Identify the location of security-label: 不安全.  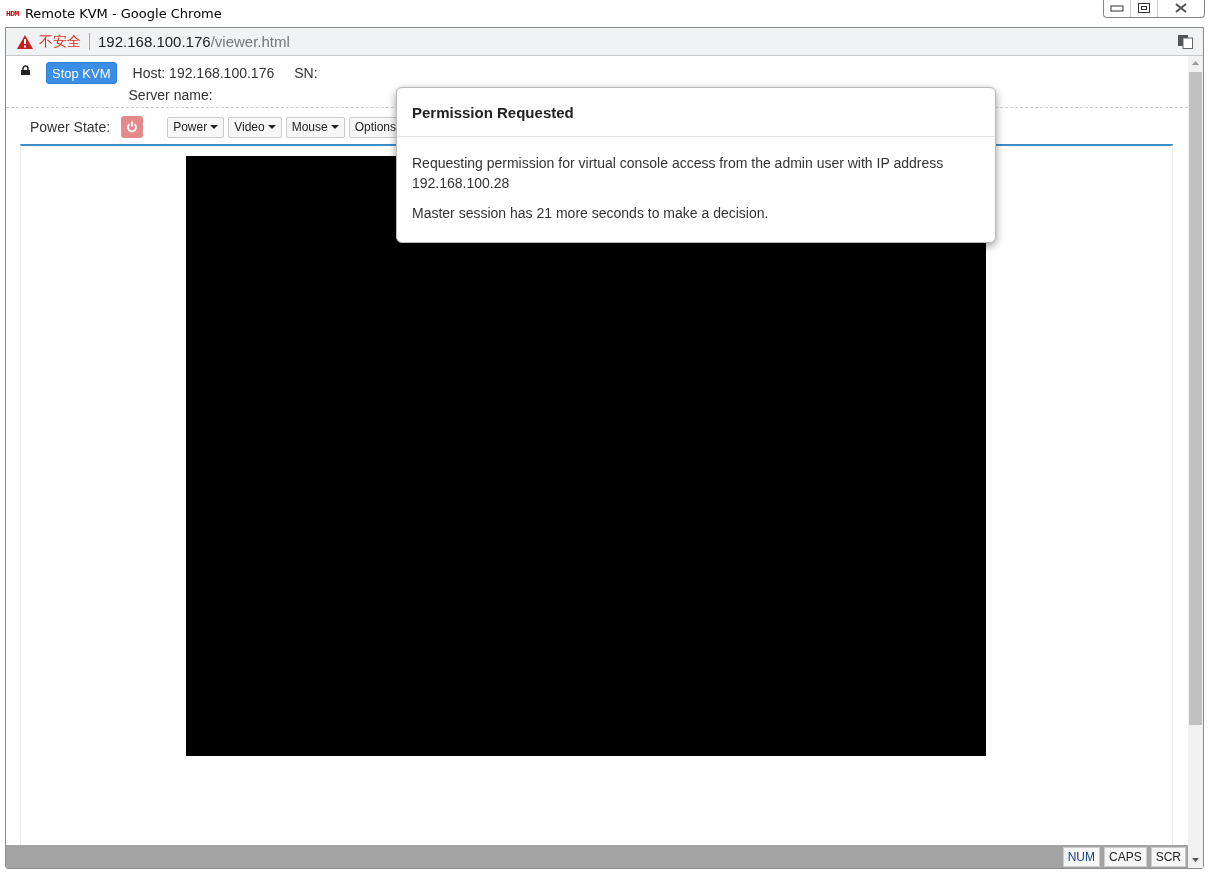
(60, 41).